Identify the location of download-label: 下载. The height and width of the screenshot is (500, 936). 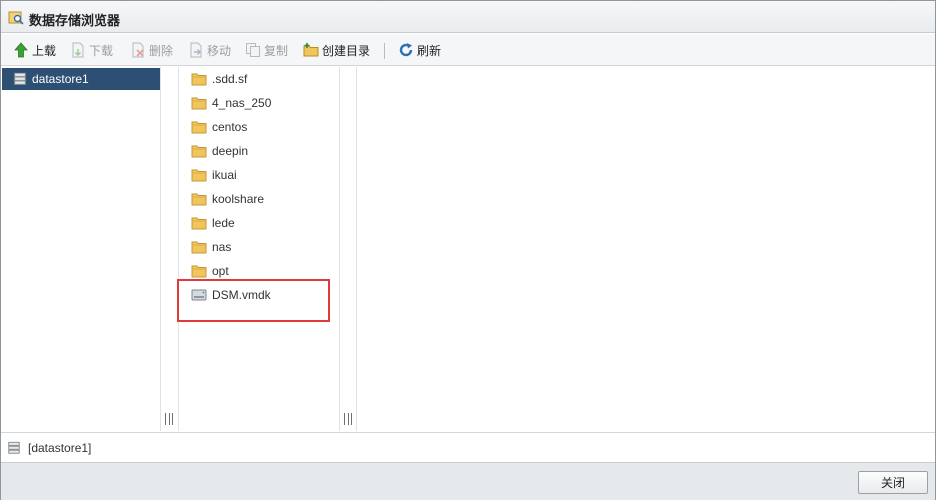
(101, 50).